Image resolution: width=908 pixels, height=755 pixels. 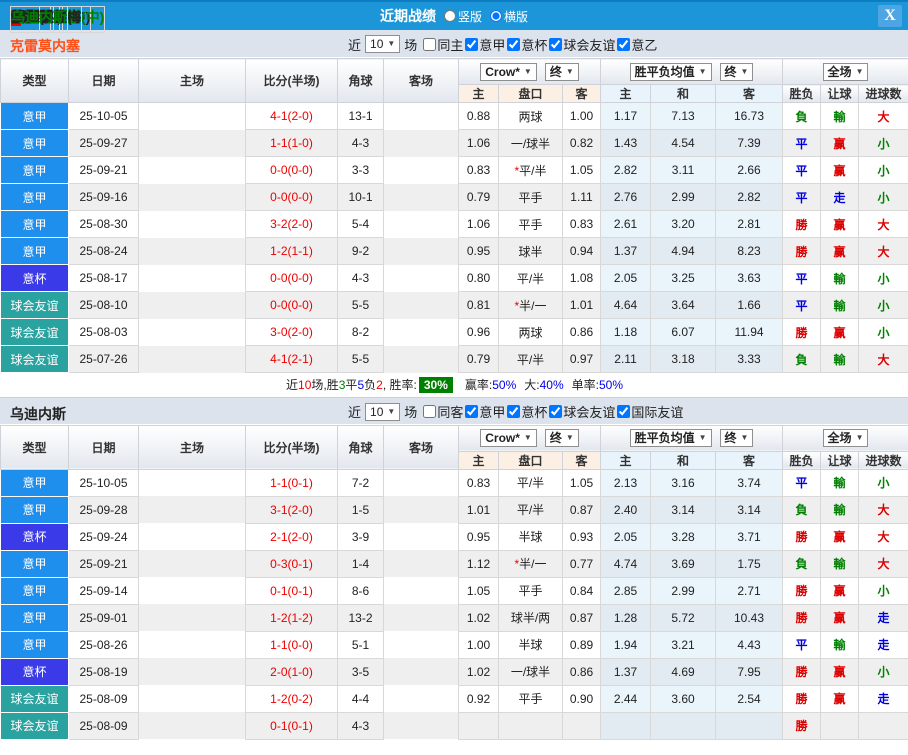 I want to click on filter-checkboxes: 同主 意甲 意杯 球会友谊 意乙, so click(x=539, y=44).